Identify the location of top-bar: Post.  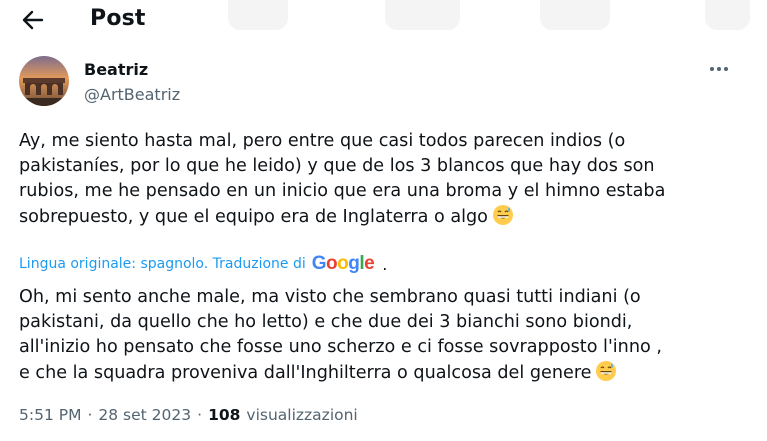
(383, 20).